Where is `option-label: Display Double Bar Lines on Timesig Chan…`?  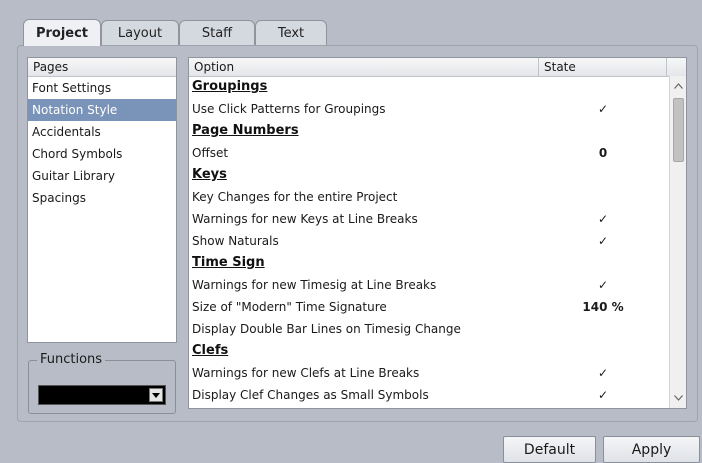 option-label: Display Double Bar Lines on Timesig Chan… is located at coordinates (326, 329).